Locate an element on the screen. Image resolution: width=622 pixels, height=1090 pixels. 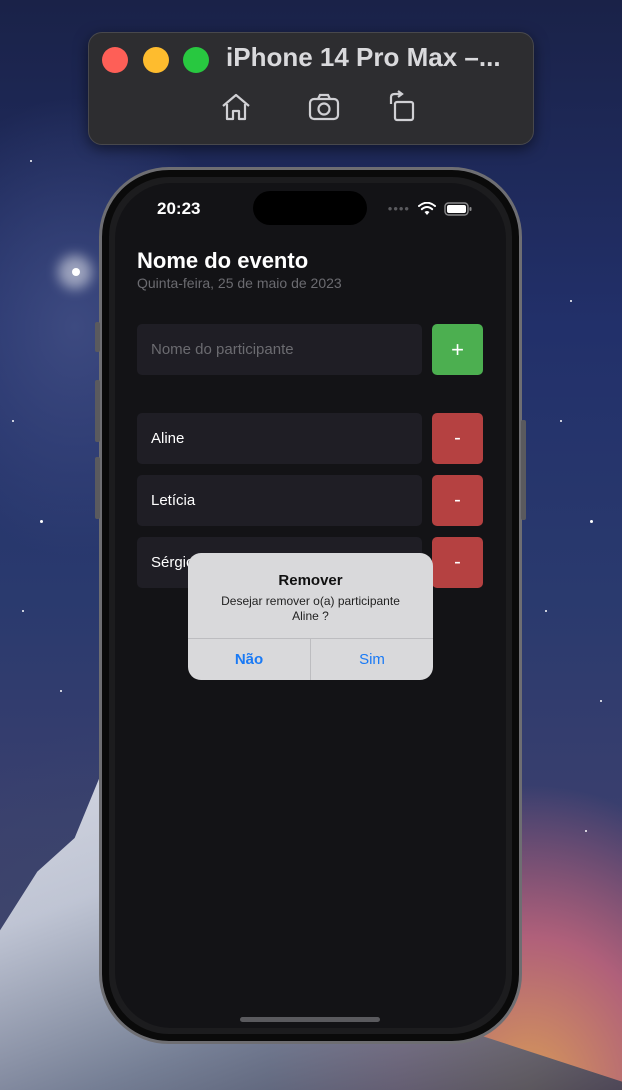
screenshot-icon is located at coordinates (324, 107).